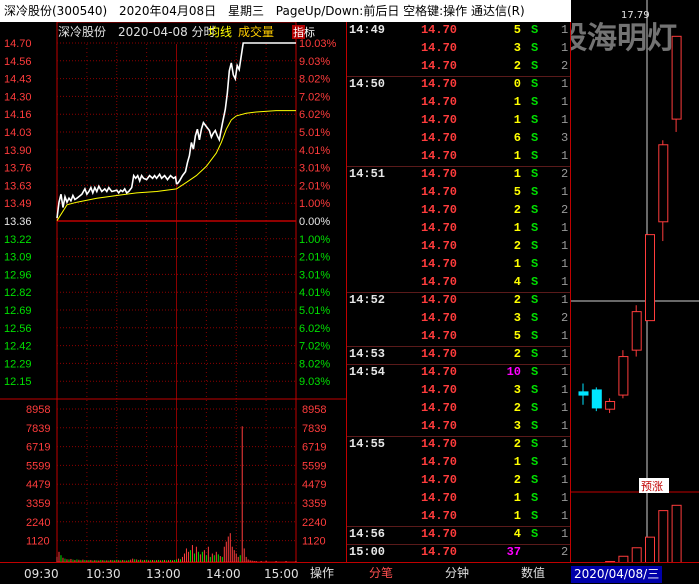  What do you see at coordinates (314, 275) in the screenshot?
I see `pct-axis-label: 3.01%` at bounding box center [314, 275].